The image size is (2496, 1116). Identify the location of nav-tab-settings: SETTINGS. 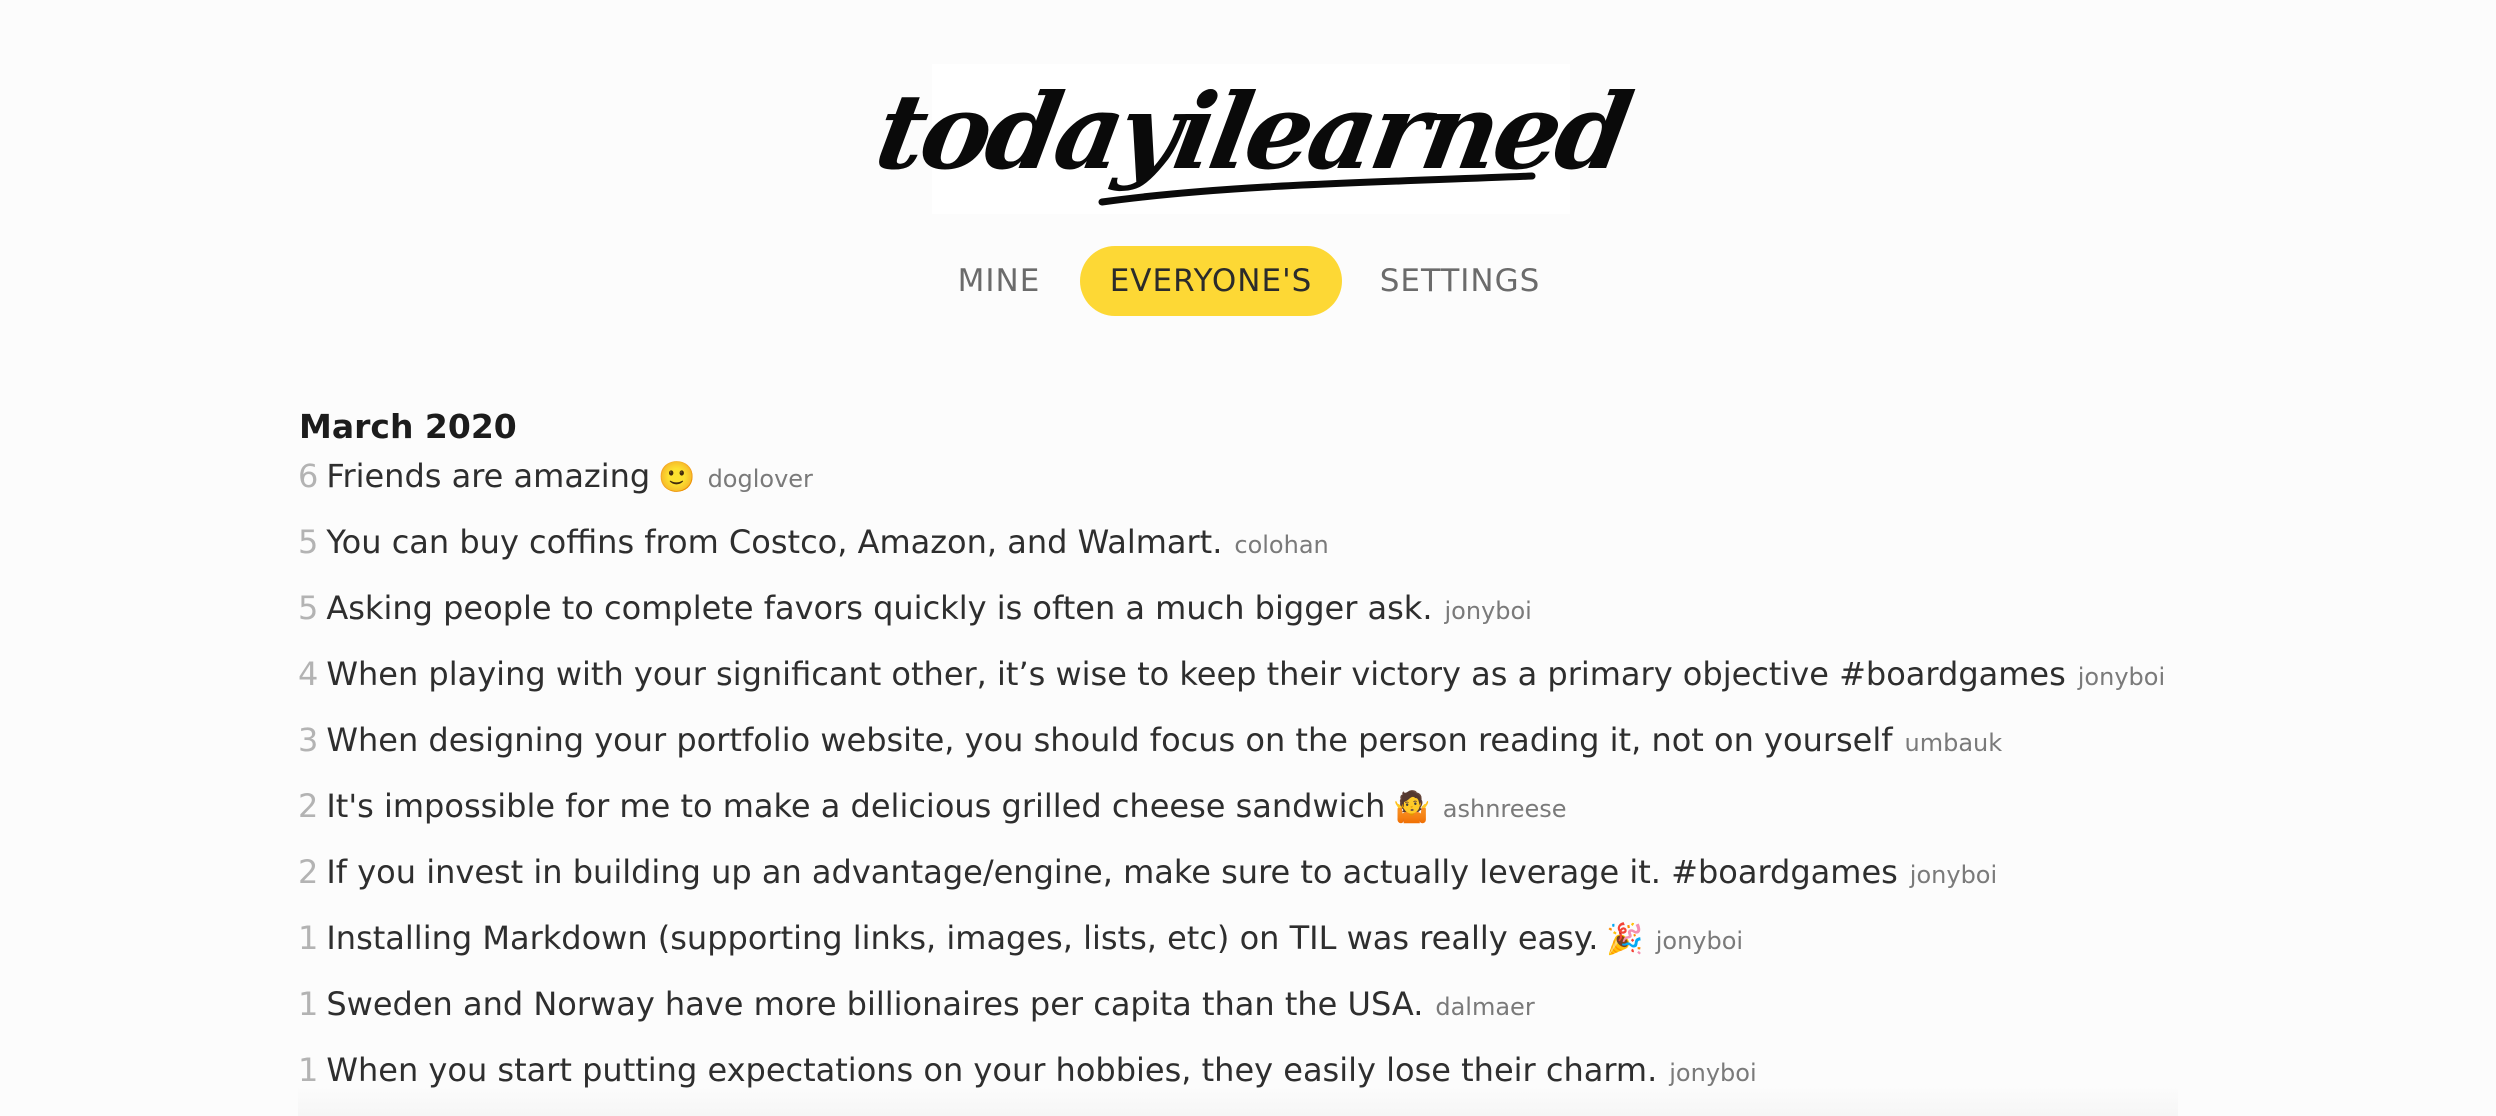
(1460, 281).